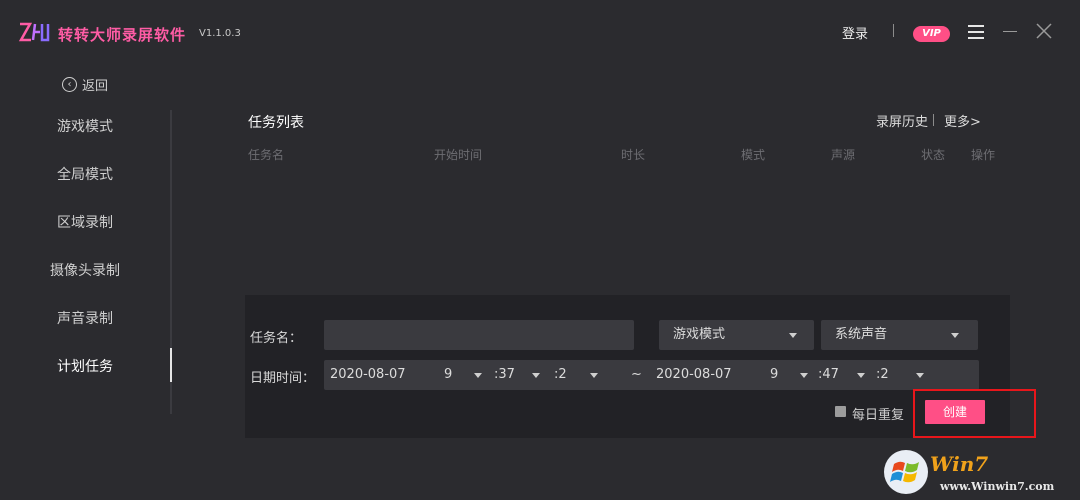 Image resolution: width=1080 pixels, height=500 pixels. Describe the element at coordinates (840, 411) in the screenshot. I see `daily-repeat-checkbox` at that location.